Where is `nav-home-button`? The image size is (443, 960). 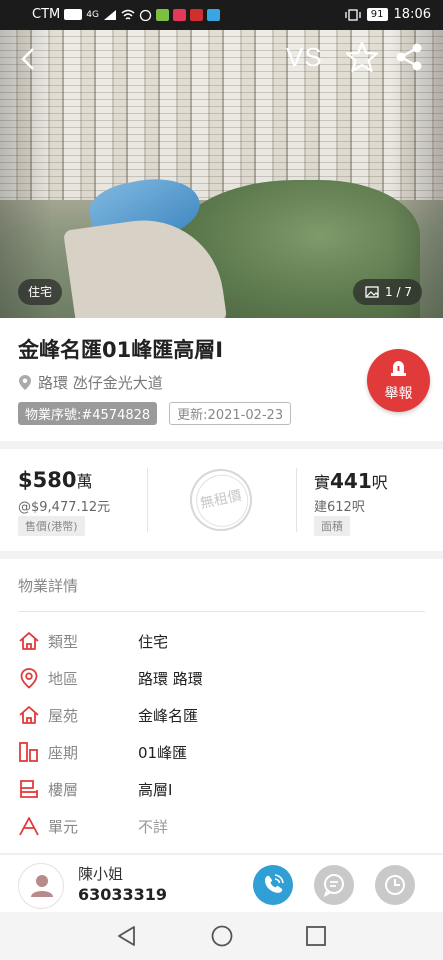 nav-home-button is located at coordinates (222, 936).